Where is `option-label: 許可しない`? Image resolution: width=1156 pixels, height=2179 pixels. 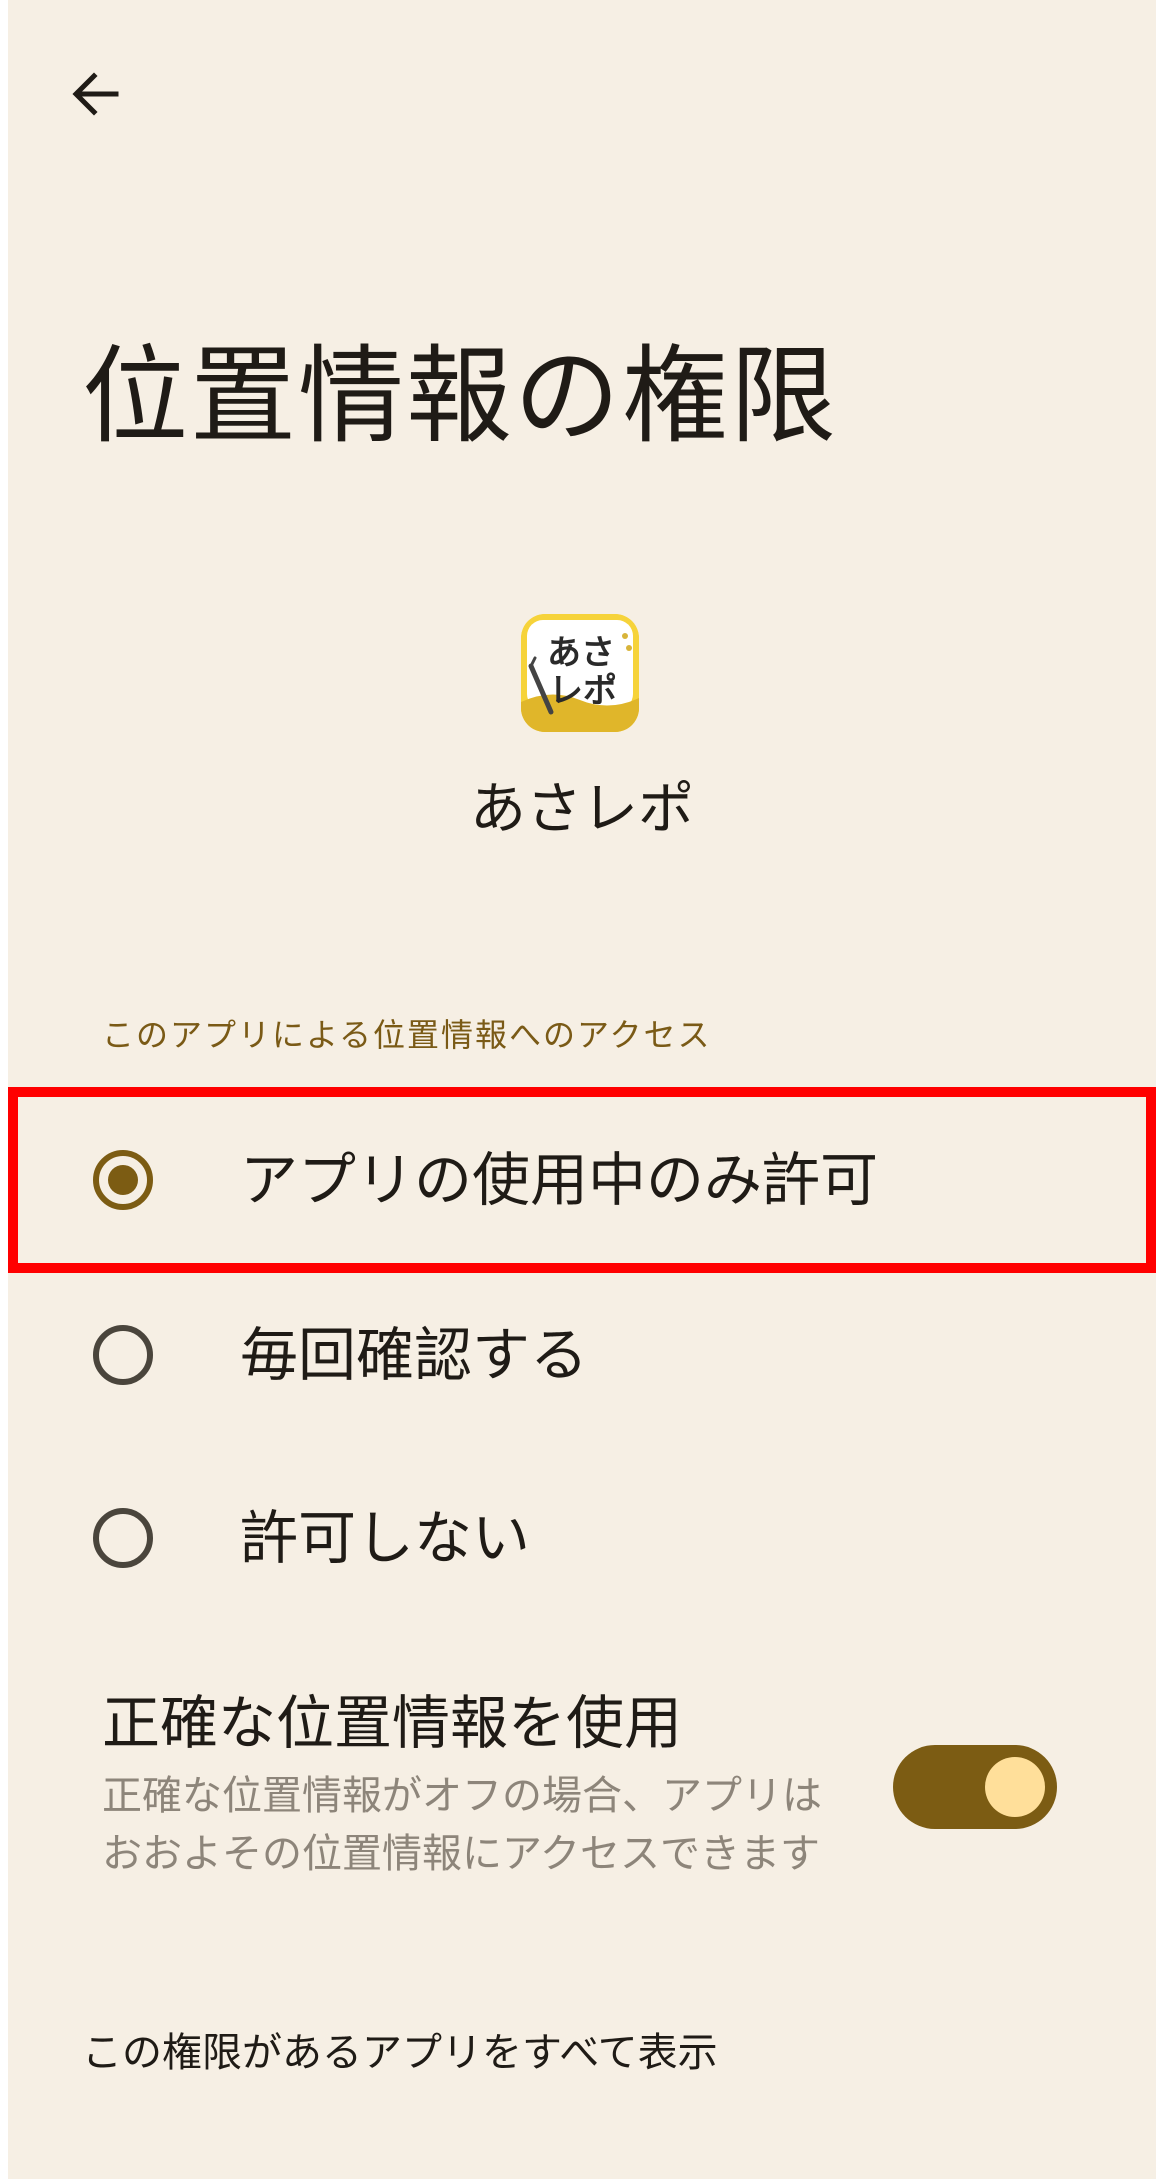 option-label: 許可しない is located at coordinates (385, 1538).